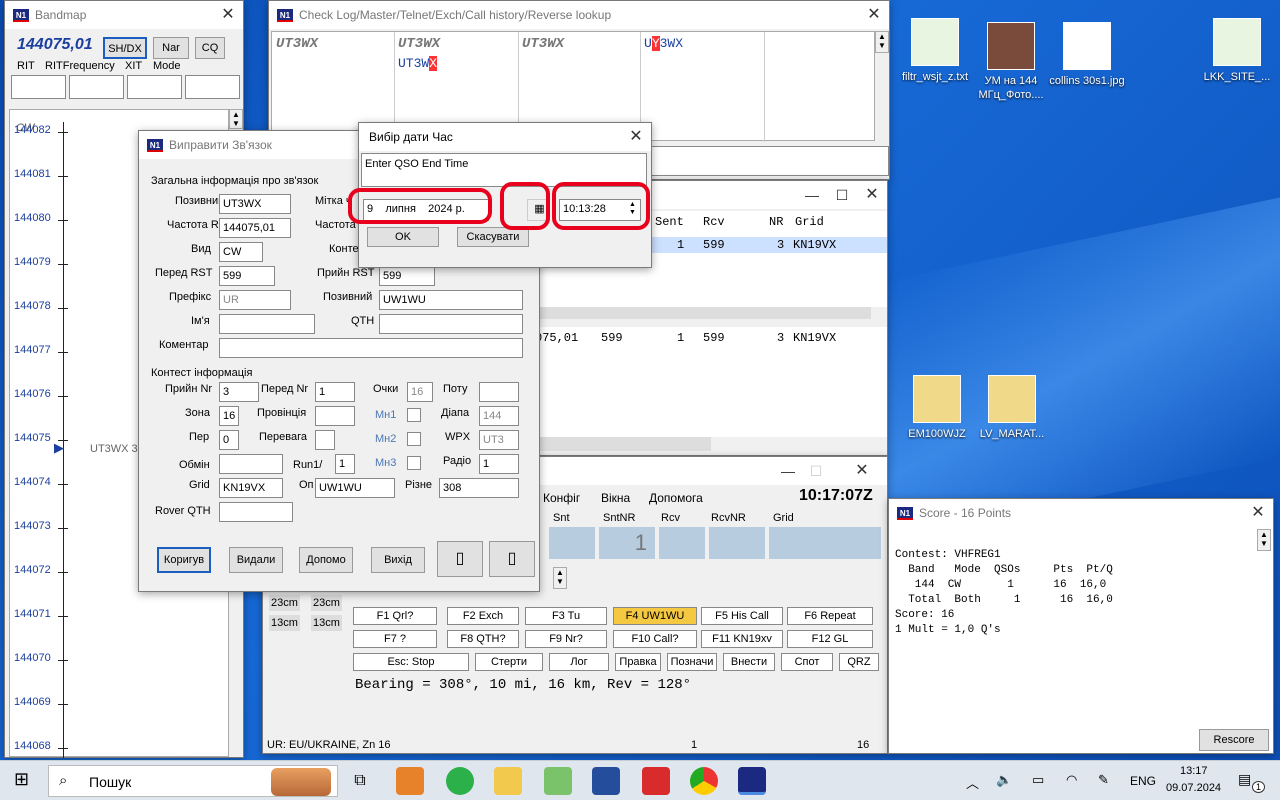  What do you see at coordinates (251, 488) in the screenshot?
I see `grid-field: KN19VX` at bounding box center [251, 488].